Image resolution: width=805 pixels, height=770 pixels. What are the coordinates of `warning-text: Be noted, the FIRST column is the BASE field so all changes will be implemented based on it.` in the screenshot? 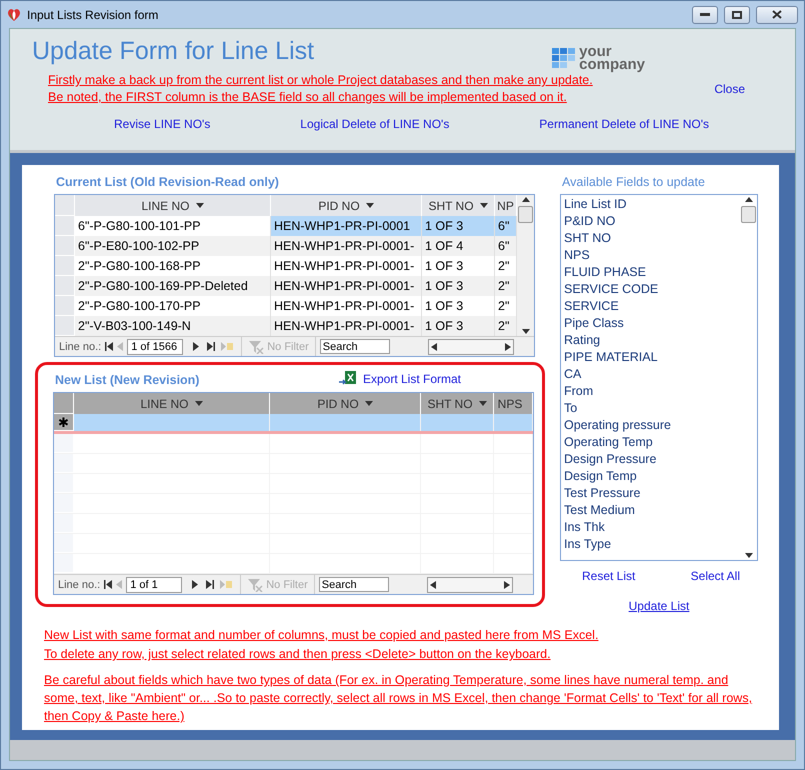 It's located at (308, 97).